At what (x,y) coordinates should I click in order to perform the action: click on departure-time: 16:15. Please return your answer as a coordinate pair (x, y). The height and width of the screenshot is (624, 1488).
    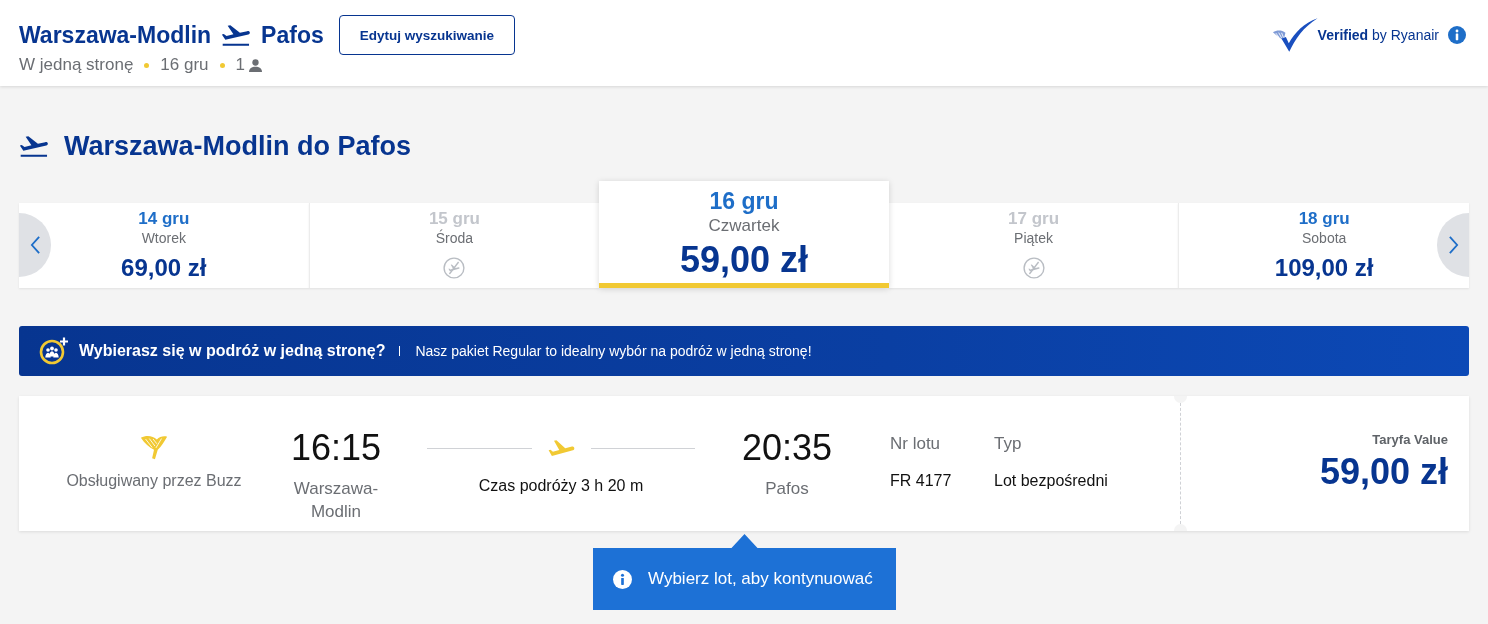
    Looking at the image, I should click on (336, 448).